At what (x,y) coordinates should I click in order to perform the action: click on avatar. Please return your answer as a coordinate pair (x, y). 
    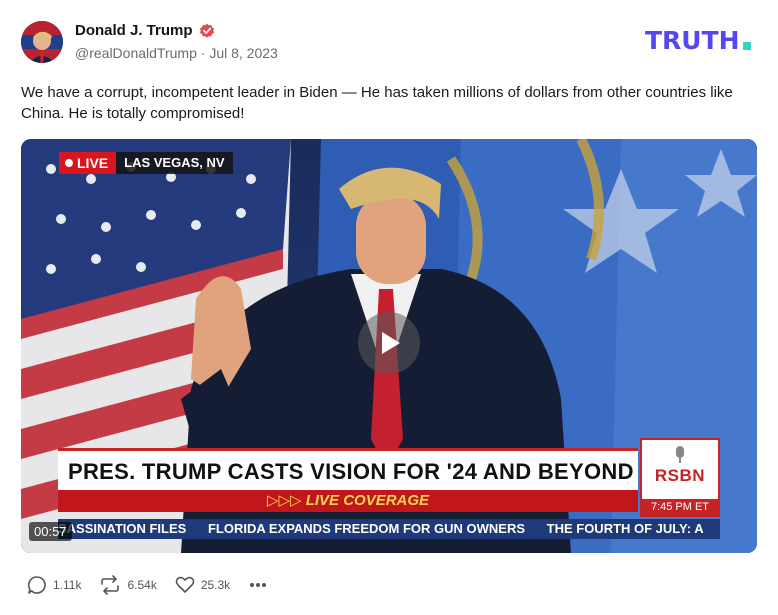
    Looking at the image, I should click on (42, 42).